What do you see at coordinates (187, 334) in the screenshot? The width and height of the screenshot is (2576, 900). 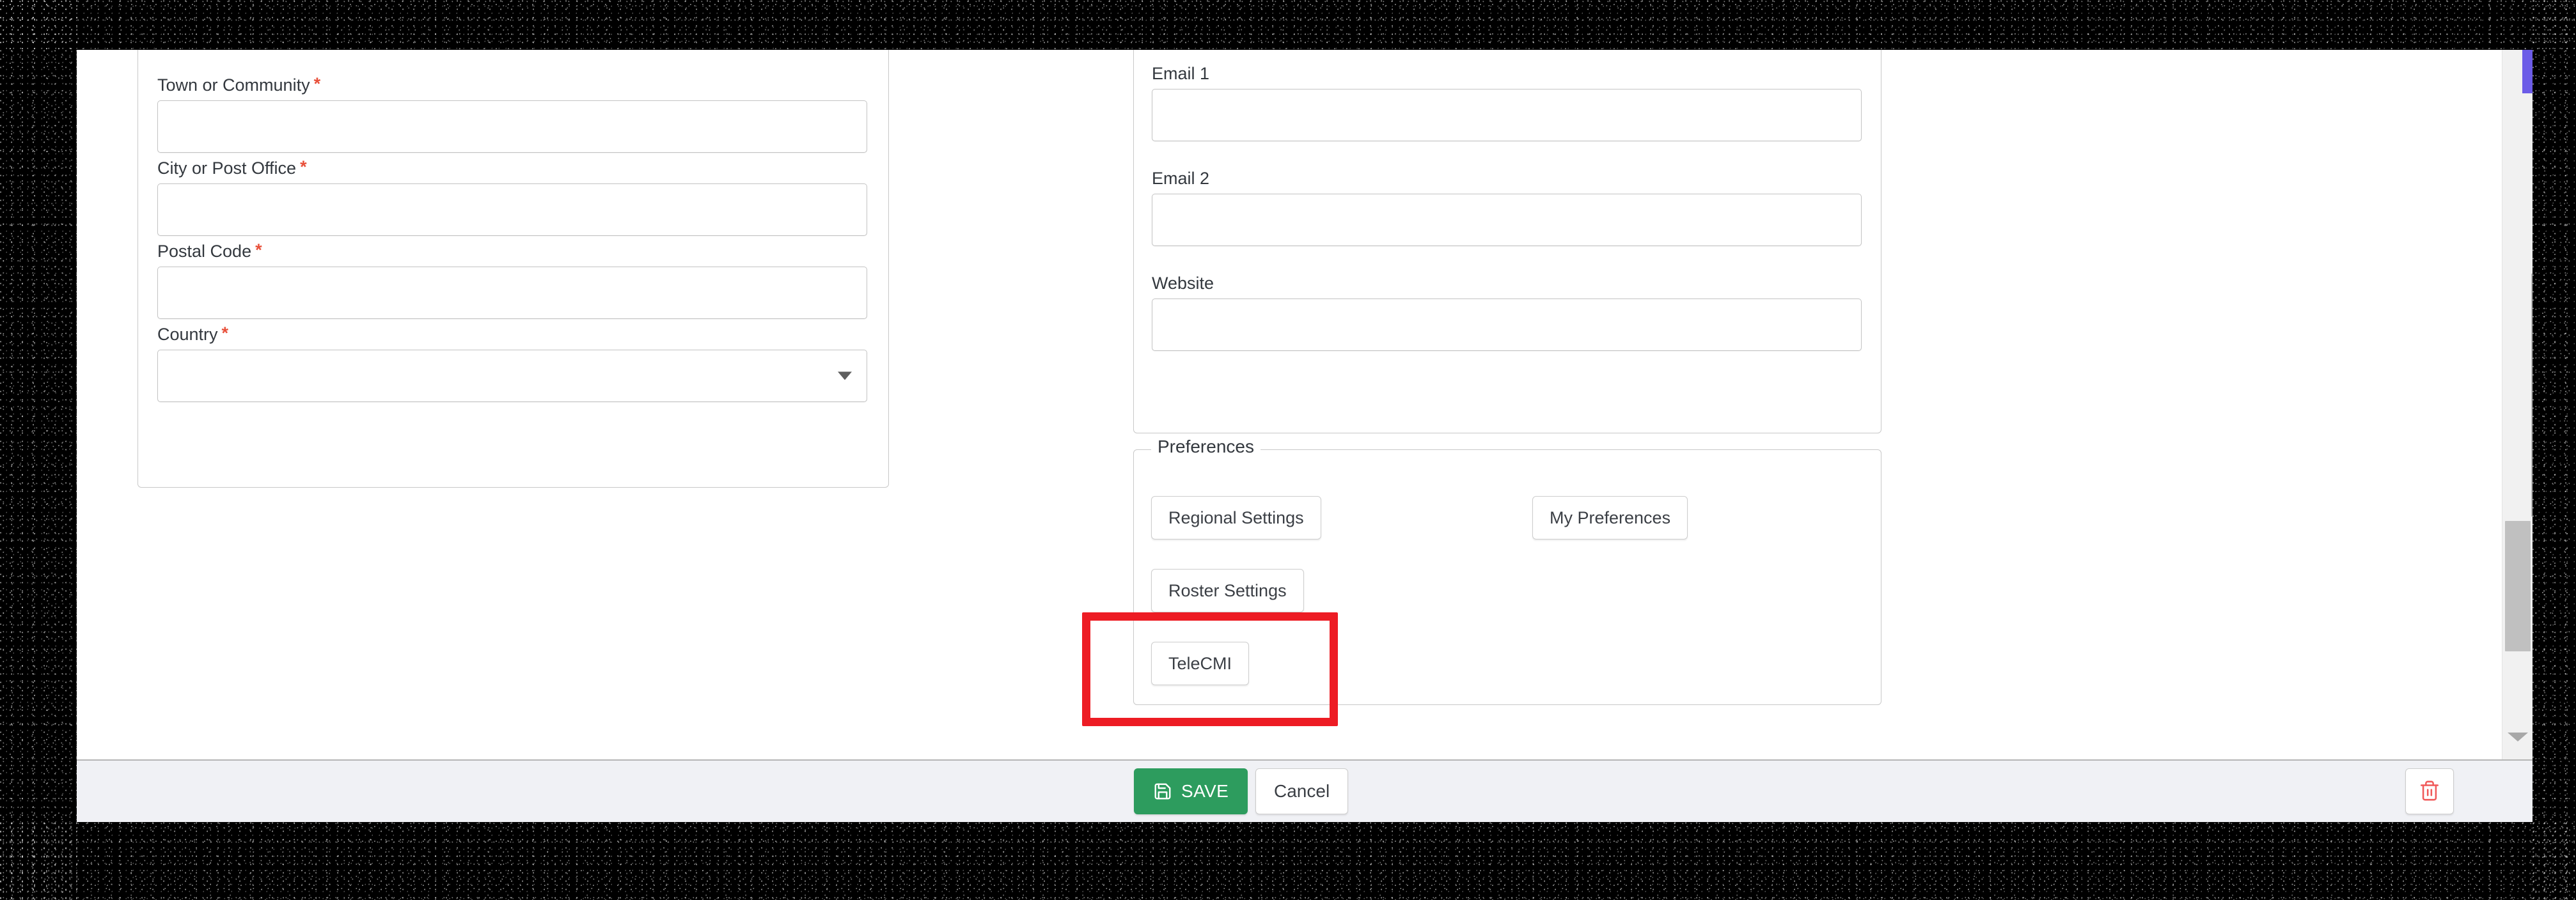 I see `label-text: Country` at bounding box center [187, 334].